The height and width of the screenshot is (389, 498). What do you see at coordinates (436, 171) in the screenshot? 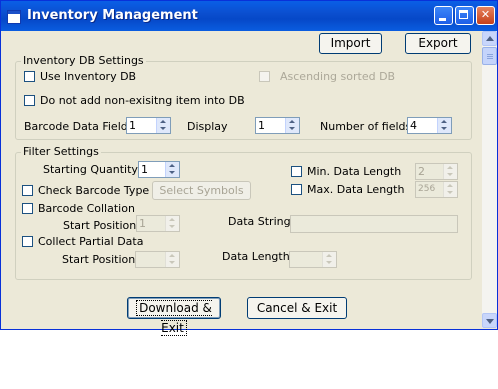
I see `min-data-length-spinner: 2` at bounding box center [436, 171].